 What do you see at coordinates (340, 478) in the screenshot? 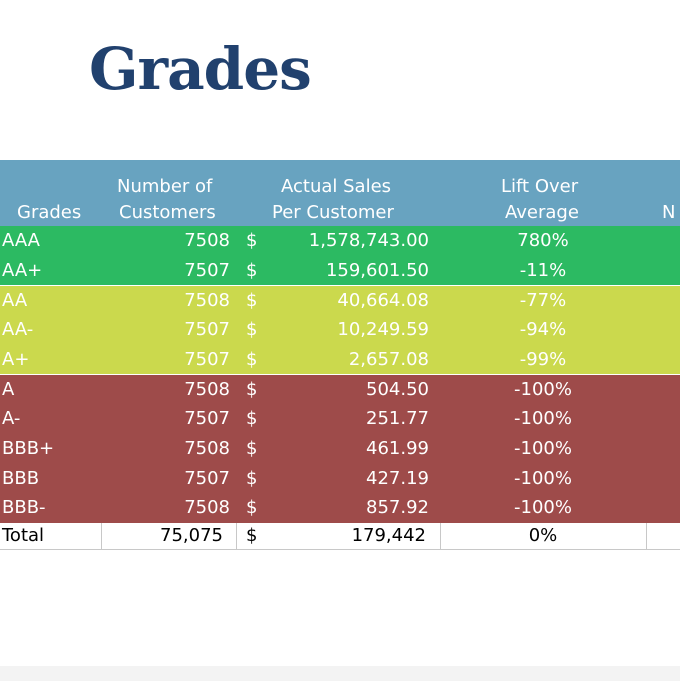
I see `table-row: BBB 7507 $ 427.19 -100%` at bounding box center [340, 478].